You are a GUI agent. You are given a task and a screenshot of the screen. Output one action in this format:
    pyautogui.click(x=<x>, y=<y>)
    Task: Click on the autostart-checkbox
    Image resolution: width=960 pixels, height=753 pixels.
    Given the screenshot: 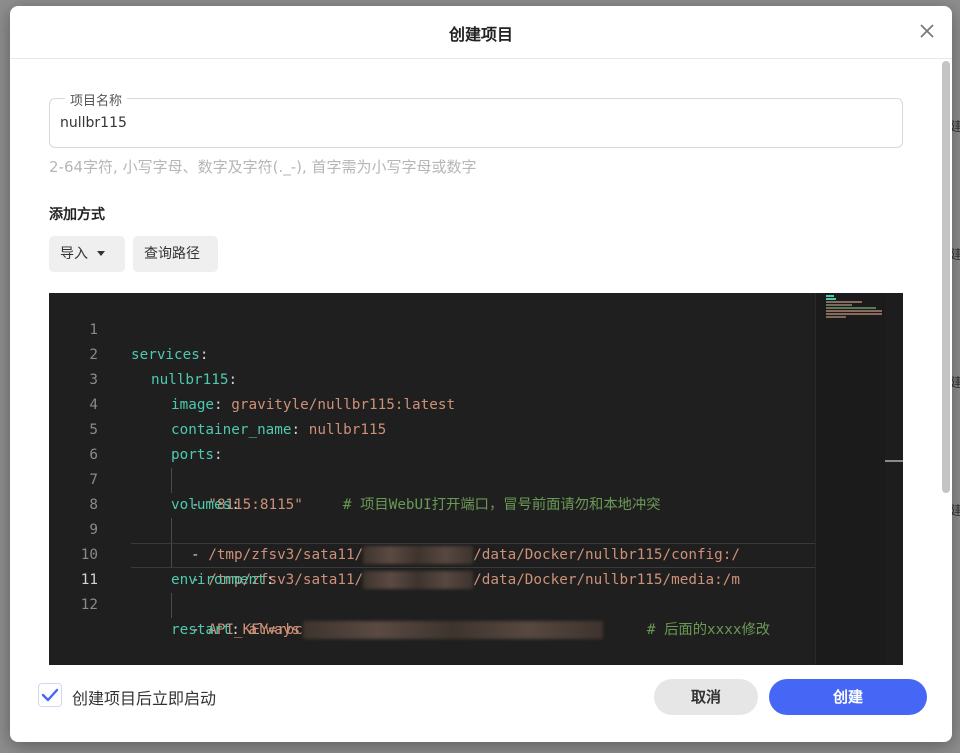 What is the action you would take?
    pyautogui.click(x=50, y=695)
    